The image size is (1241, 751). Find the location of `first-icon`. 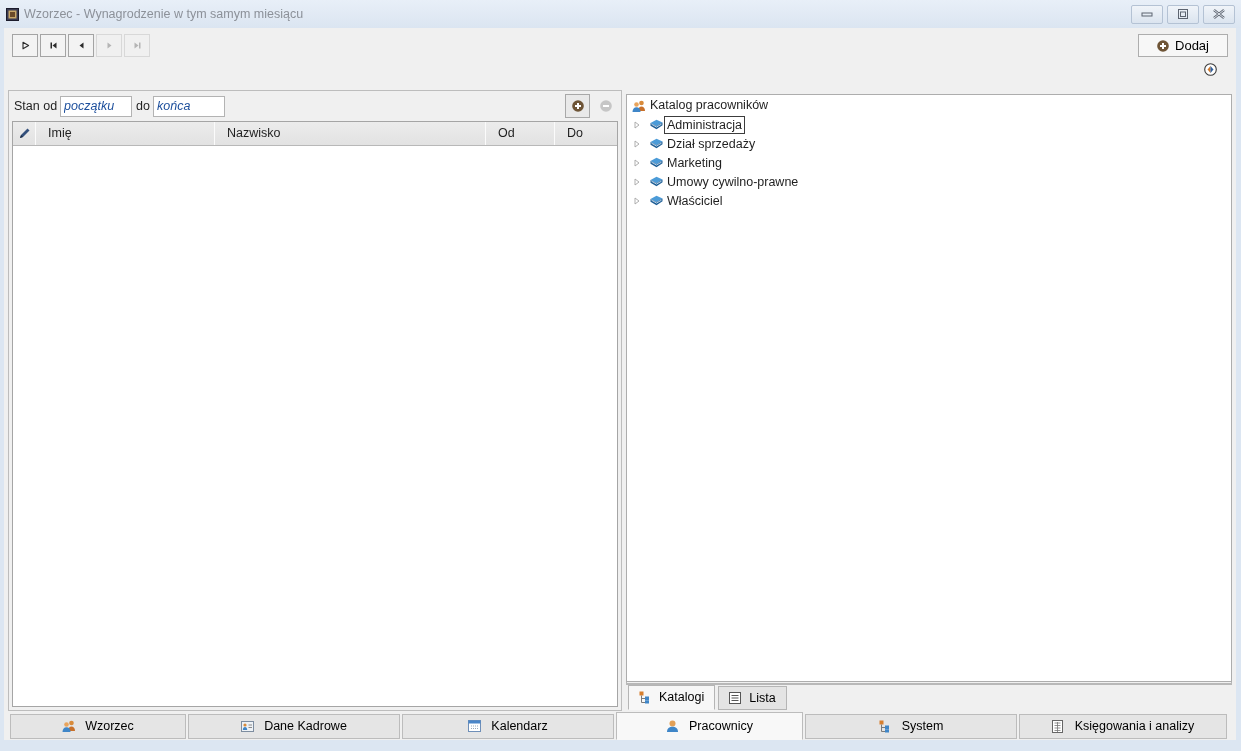

first-icon is located at coordinates (53, 45).